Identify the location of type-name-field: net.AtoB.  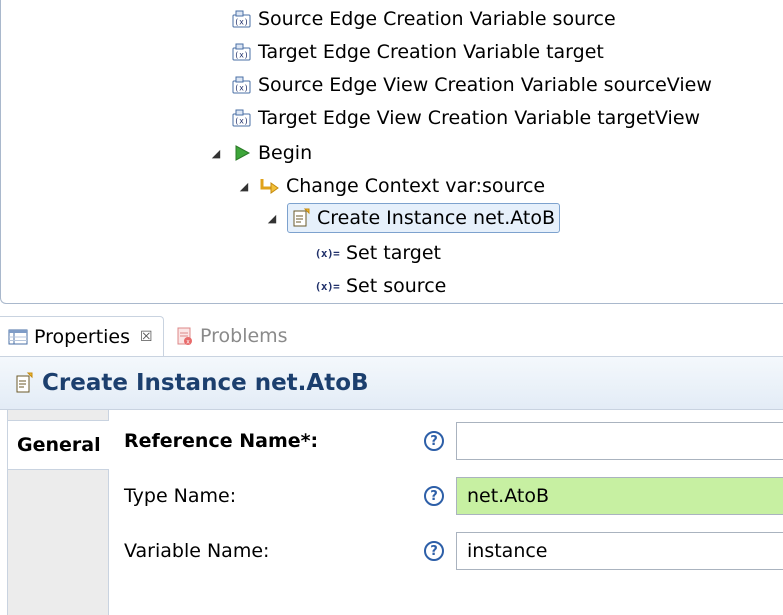
(619, 496).